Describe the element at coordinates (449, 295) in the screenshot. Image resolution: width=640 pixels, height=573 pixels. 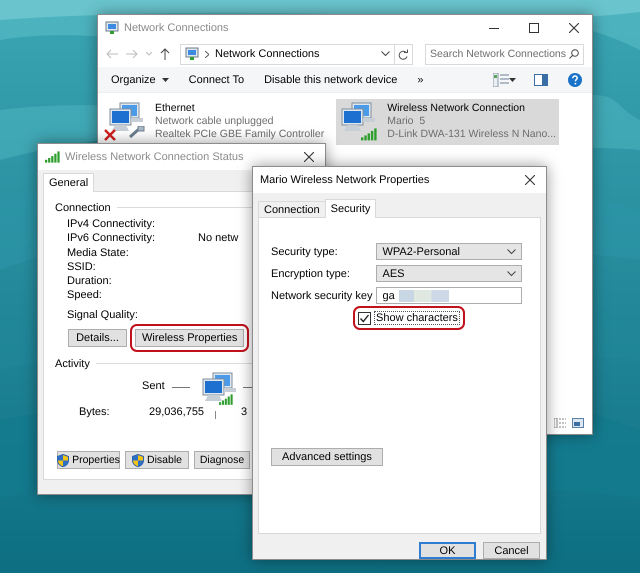
I see `input-field: ga` at that location.